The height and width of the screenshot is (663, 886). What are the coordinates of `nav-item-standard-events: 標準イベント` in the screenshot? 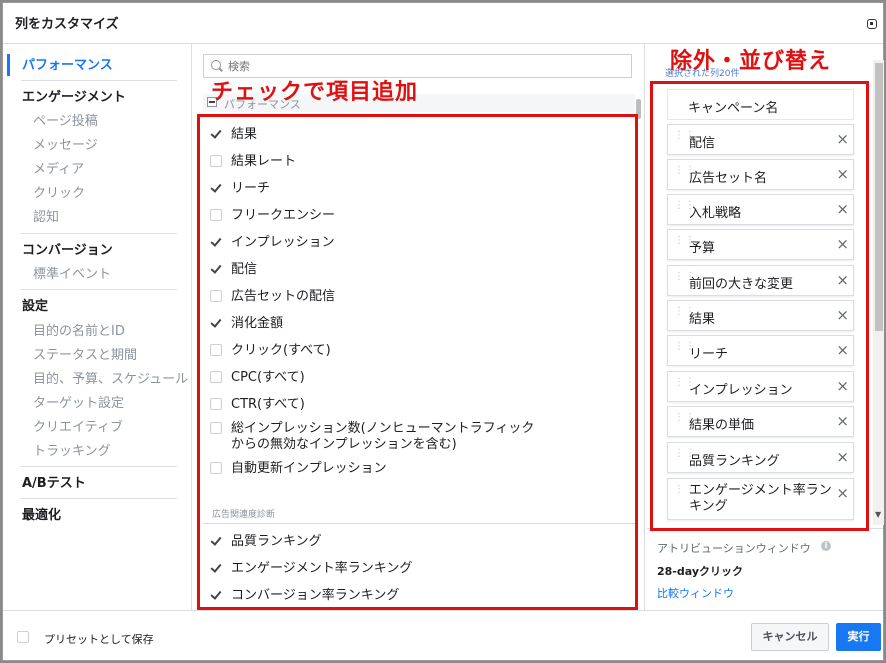 It's located at (72, 272).